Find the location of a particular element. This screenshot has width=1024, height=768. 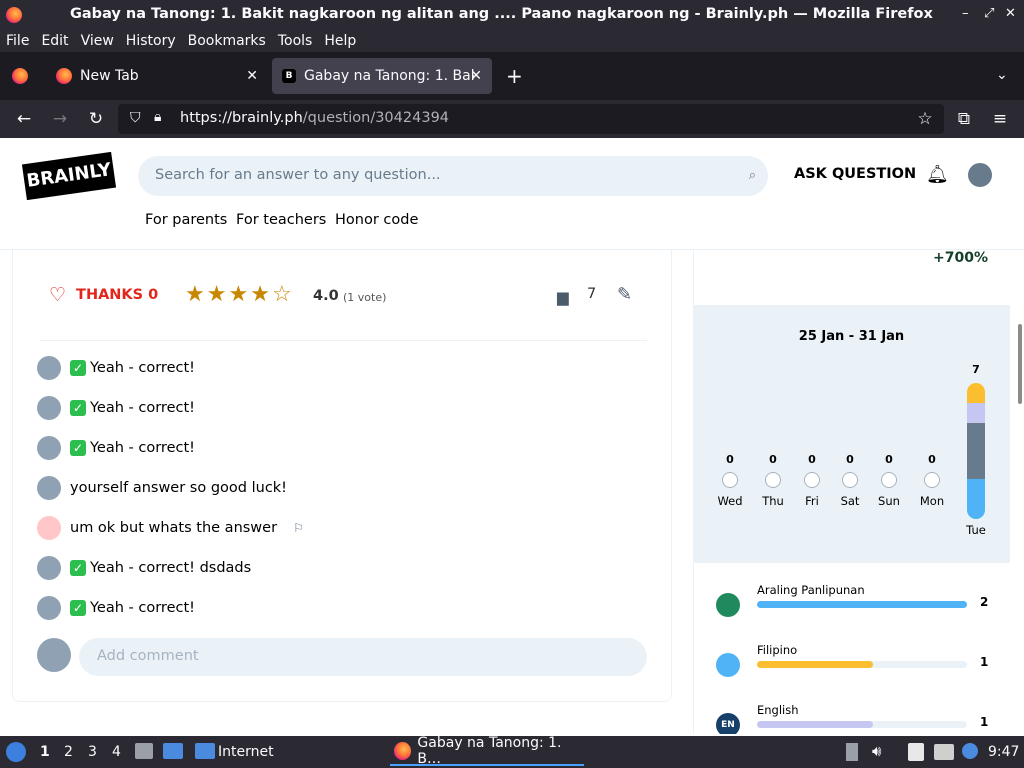

menu-edit: Edit is located at coordinates (54, 41).